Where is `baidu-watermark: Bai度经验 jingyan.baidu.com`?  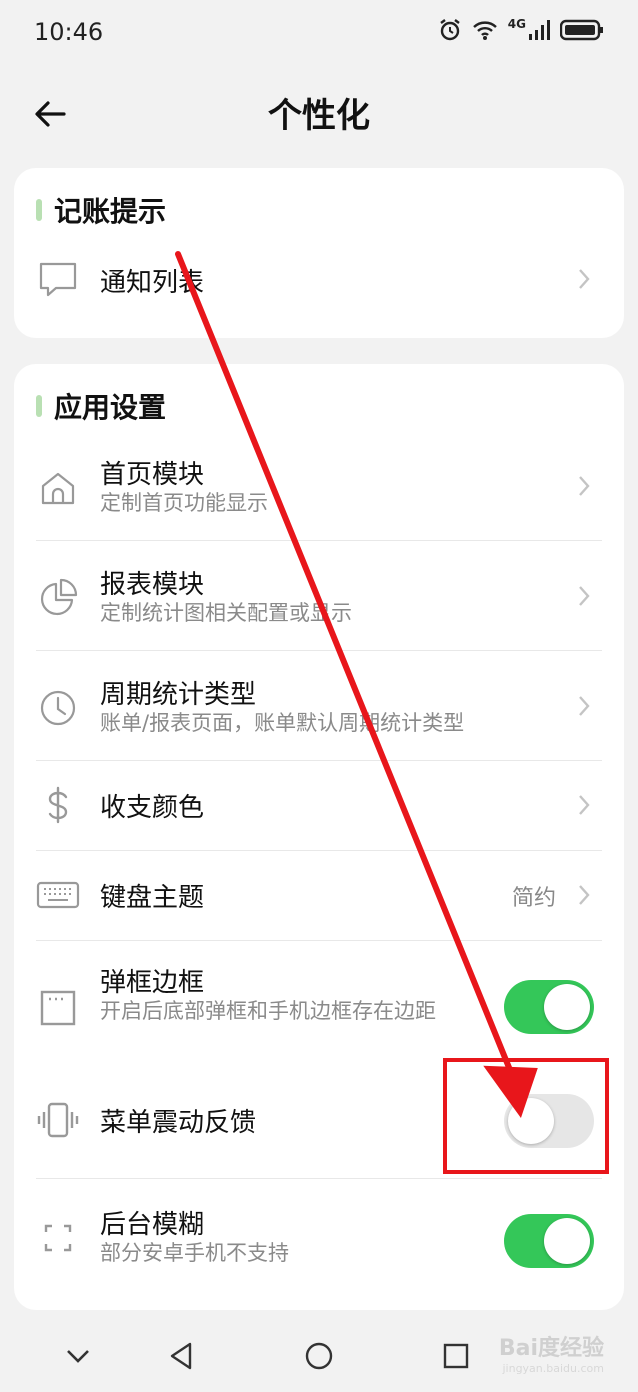 baidu-watermark: Bai度经验 jingyan.baidu.com is located at coordinates (551, 1352).